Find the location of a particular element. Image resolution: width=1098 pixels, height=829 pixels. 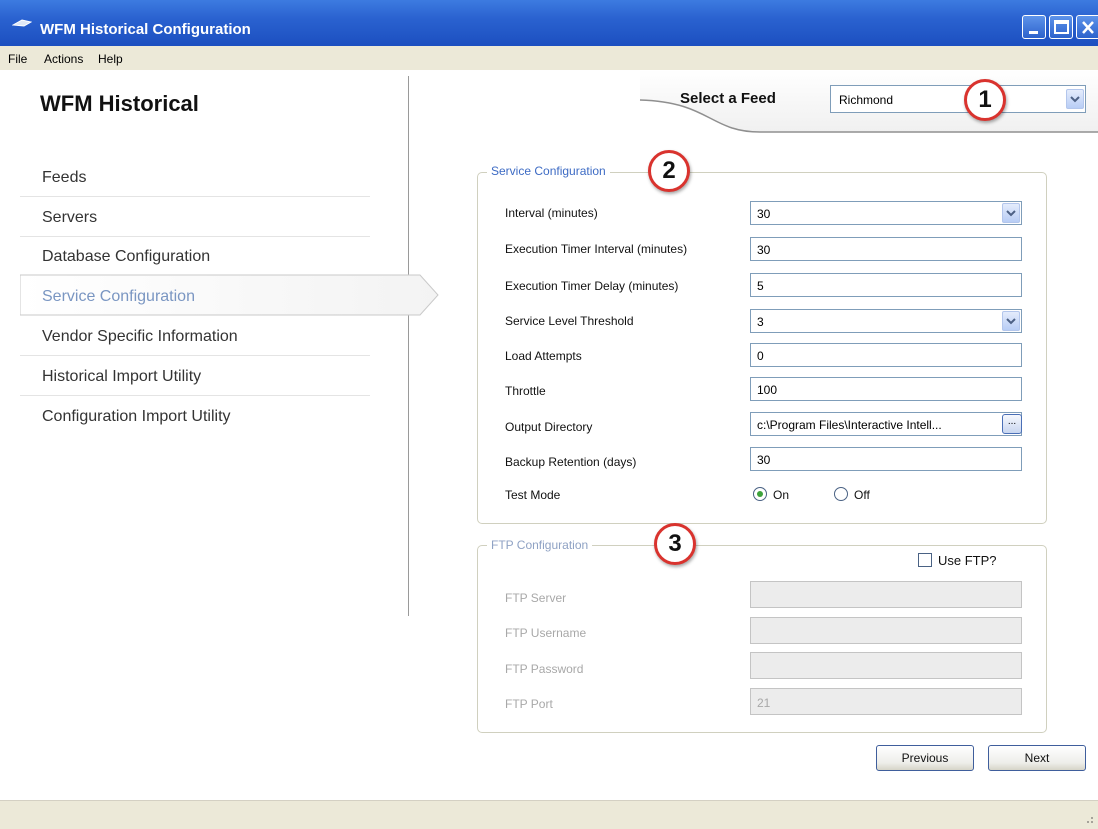

execution-timer-interval-value: 30 is located at coordinates (764, 250).